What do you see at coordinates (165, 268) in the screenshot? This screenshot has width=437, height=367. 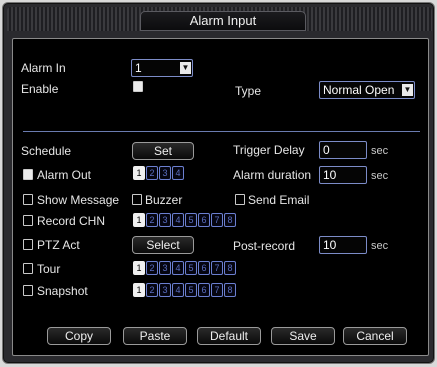 I see `tour-channel-3: 3` at bounding box center [165, 268].